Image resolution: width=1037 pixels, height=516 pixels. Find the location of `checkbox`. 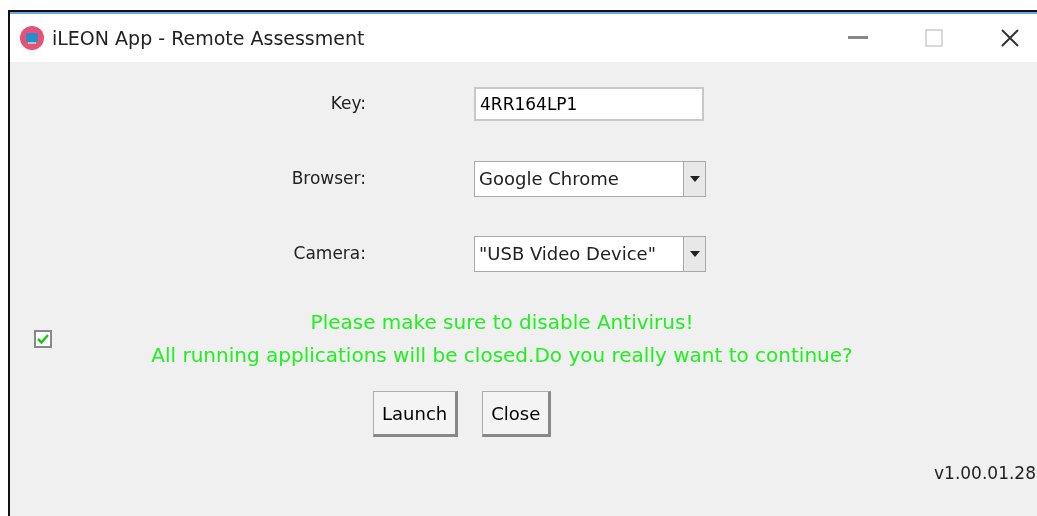

checkbox is located at coordinates (43, 339).